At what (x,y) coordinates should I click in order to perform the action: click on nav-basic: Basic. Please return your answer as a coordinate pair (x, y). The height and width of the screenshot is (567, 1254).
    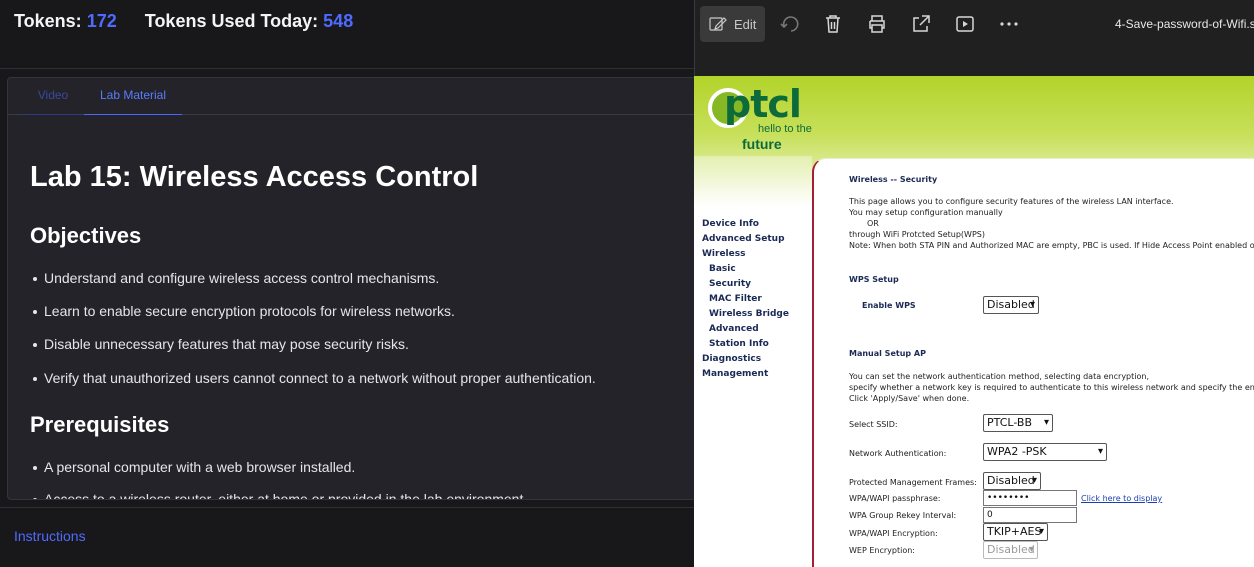
    Looking at the image, I should click on (722, 269).